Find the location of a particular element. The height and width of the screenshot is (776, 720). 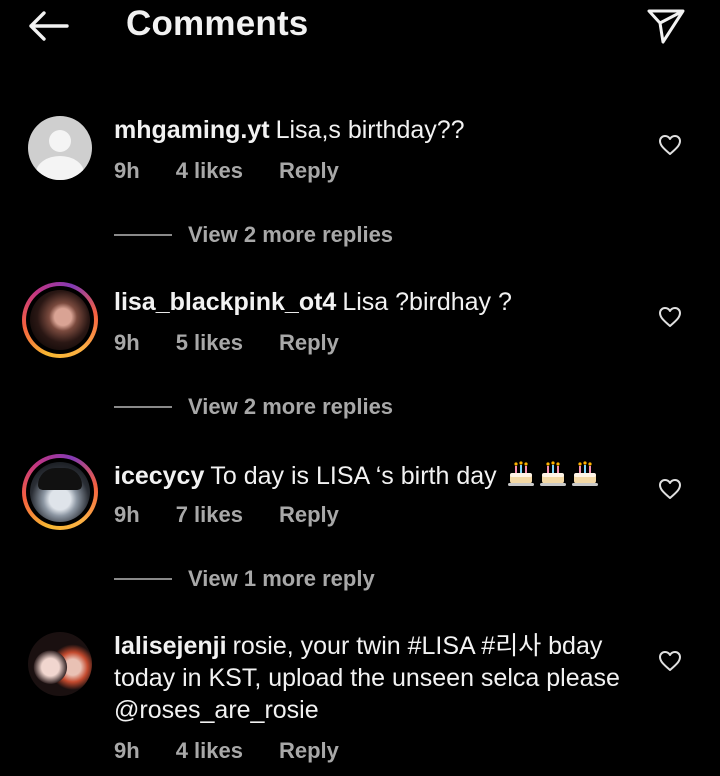

avatar-body-shape is located at coordinates (60, 168).